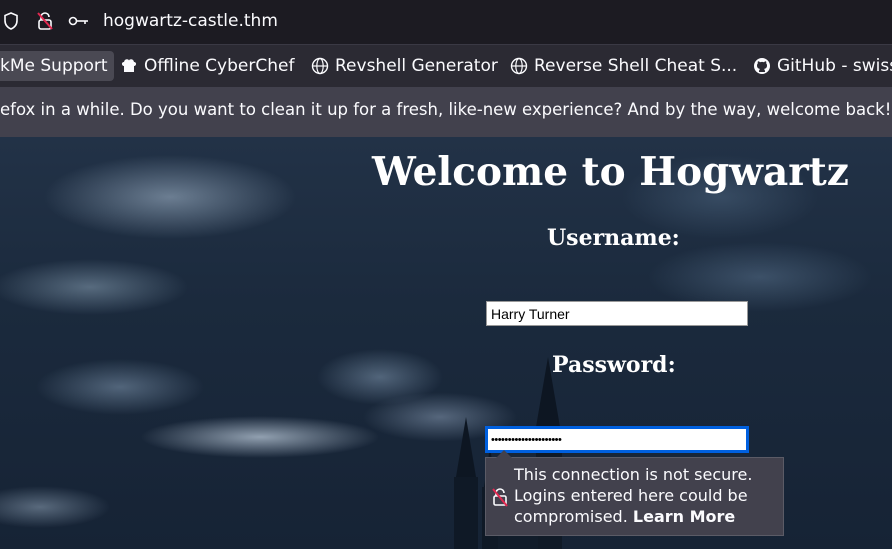 This screenshot has height=549, width=892. I want to click on url-bar: hogwartz-castle.thm, so click(446, 22).